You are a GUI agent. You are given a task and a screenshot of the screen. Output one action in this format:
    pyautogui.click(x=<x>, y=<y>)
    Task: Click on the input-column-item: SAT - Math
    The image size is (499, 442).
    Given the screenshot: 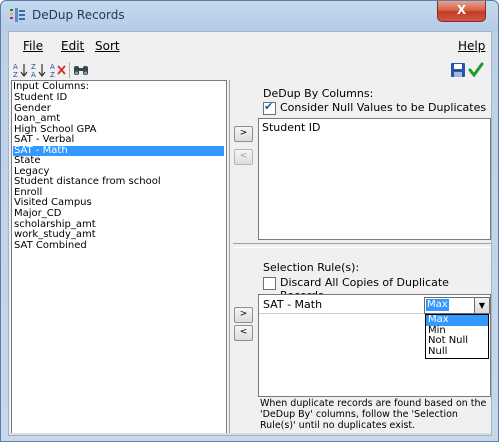 What is the action you would take?
    pyautogui.click(x=118, y=151)
    